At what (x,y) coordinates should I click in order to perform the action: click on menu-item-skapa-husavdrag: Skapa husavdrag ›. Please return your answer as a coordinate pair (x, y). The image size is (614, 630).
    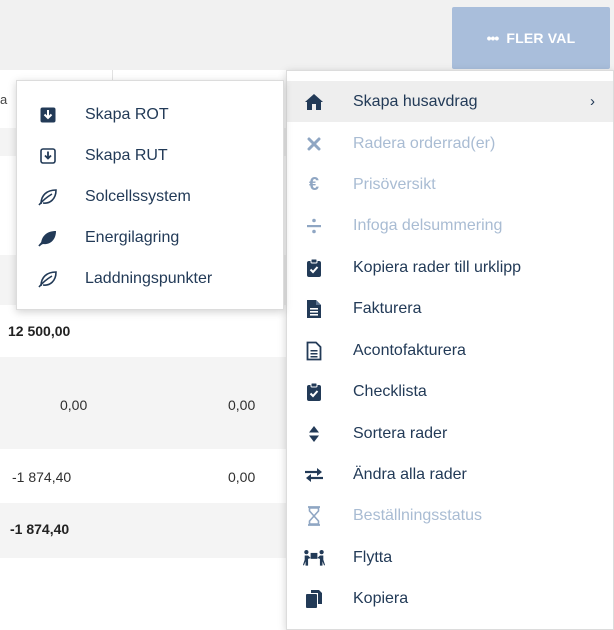
    Looking at the image, I should click on (450, 101).